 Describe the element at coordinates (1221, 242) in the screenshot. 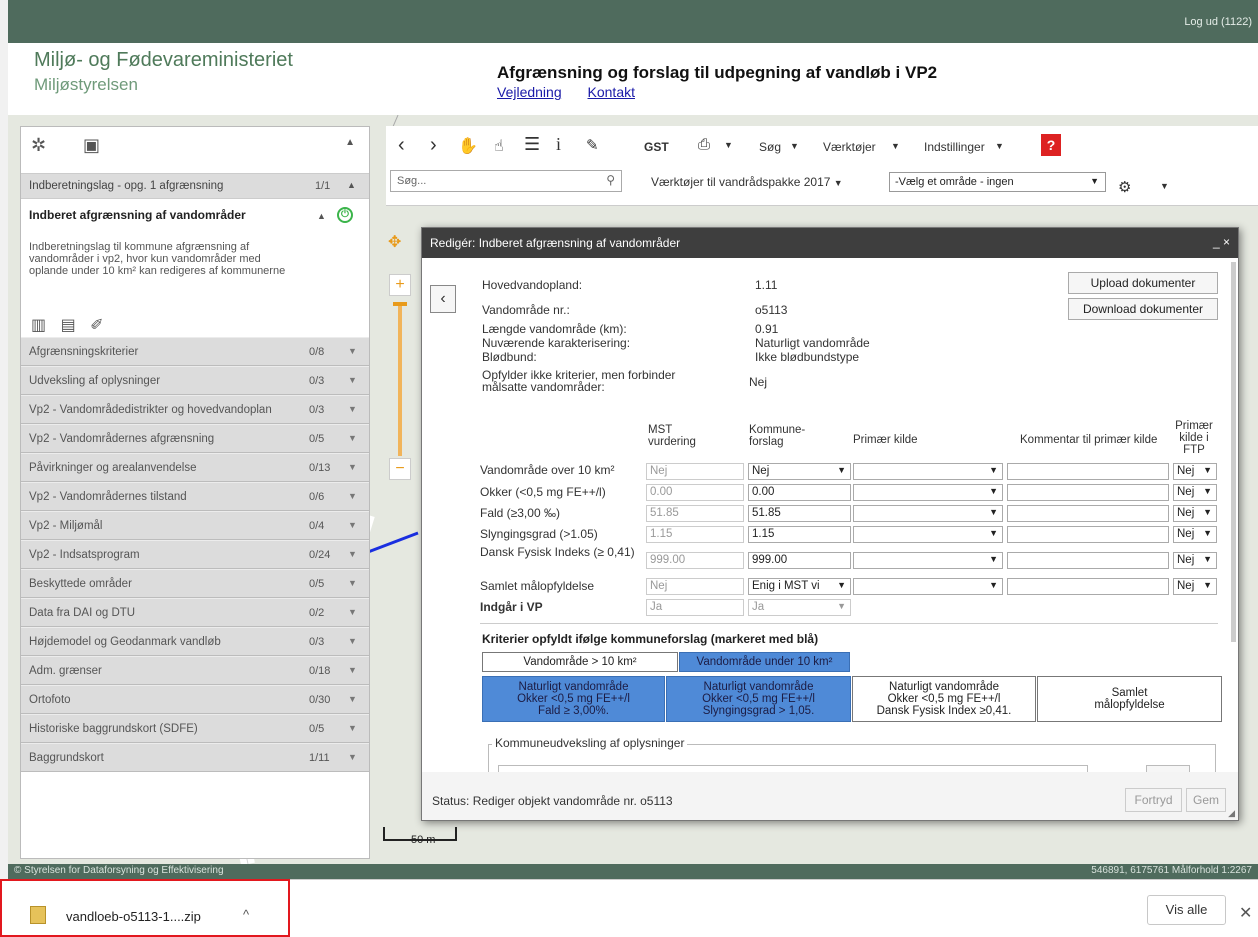

I see `close-icon: _ ×` at that location.